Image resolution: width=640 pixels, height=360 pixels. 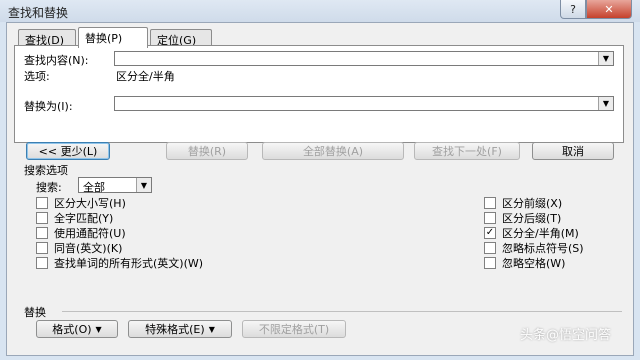 I want to click on whole-word-checkbox: 全字匹配(Y), so click(x=74, y=218).